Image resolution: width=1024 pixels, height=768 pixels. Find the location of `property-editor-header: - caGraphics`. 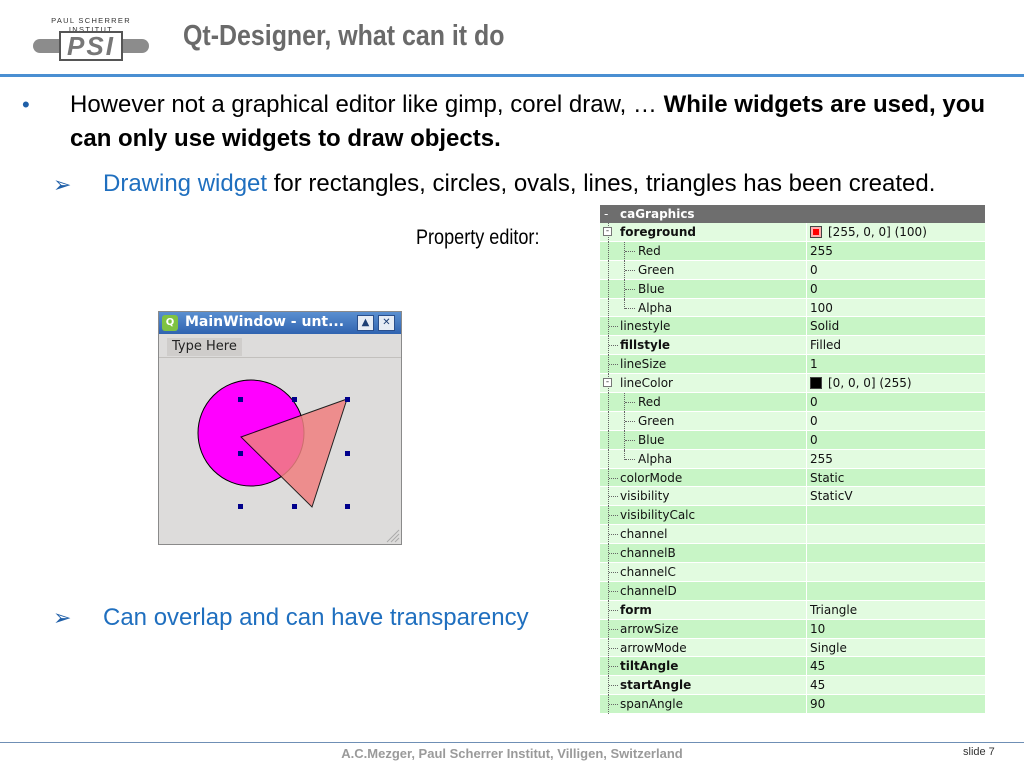

property-editor-header: - caGraphics is located at coordinates (792, 214).